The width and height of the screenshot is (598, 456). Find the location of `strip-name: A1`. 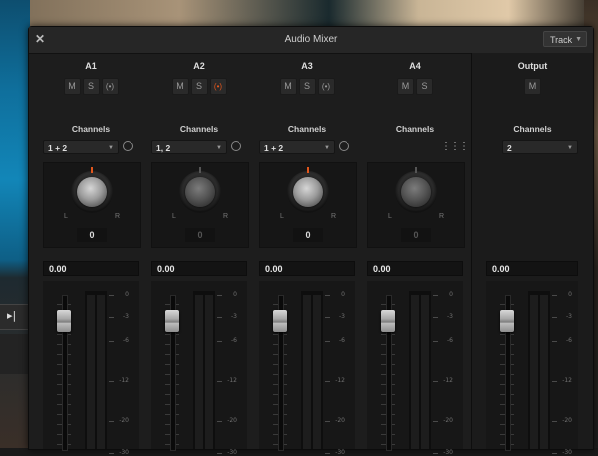

strip-name: A1 is located at coordinates (91, 66).